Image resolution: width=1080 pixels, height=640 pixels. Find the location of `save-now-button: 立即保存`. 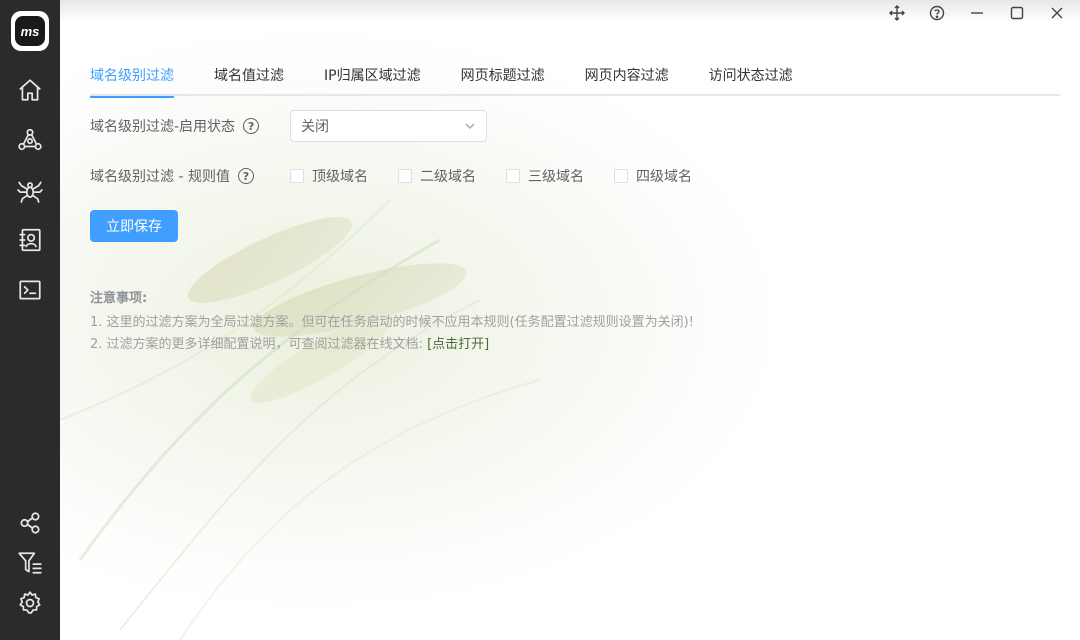

save-now-button: 立即保存 is located at coordinates (134, 226).